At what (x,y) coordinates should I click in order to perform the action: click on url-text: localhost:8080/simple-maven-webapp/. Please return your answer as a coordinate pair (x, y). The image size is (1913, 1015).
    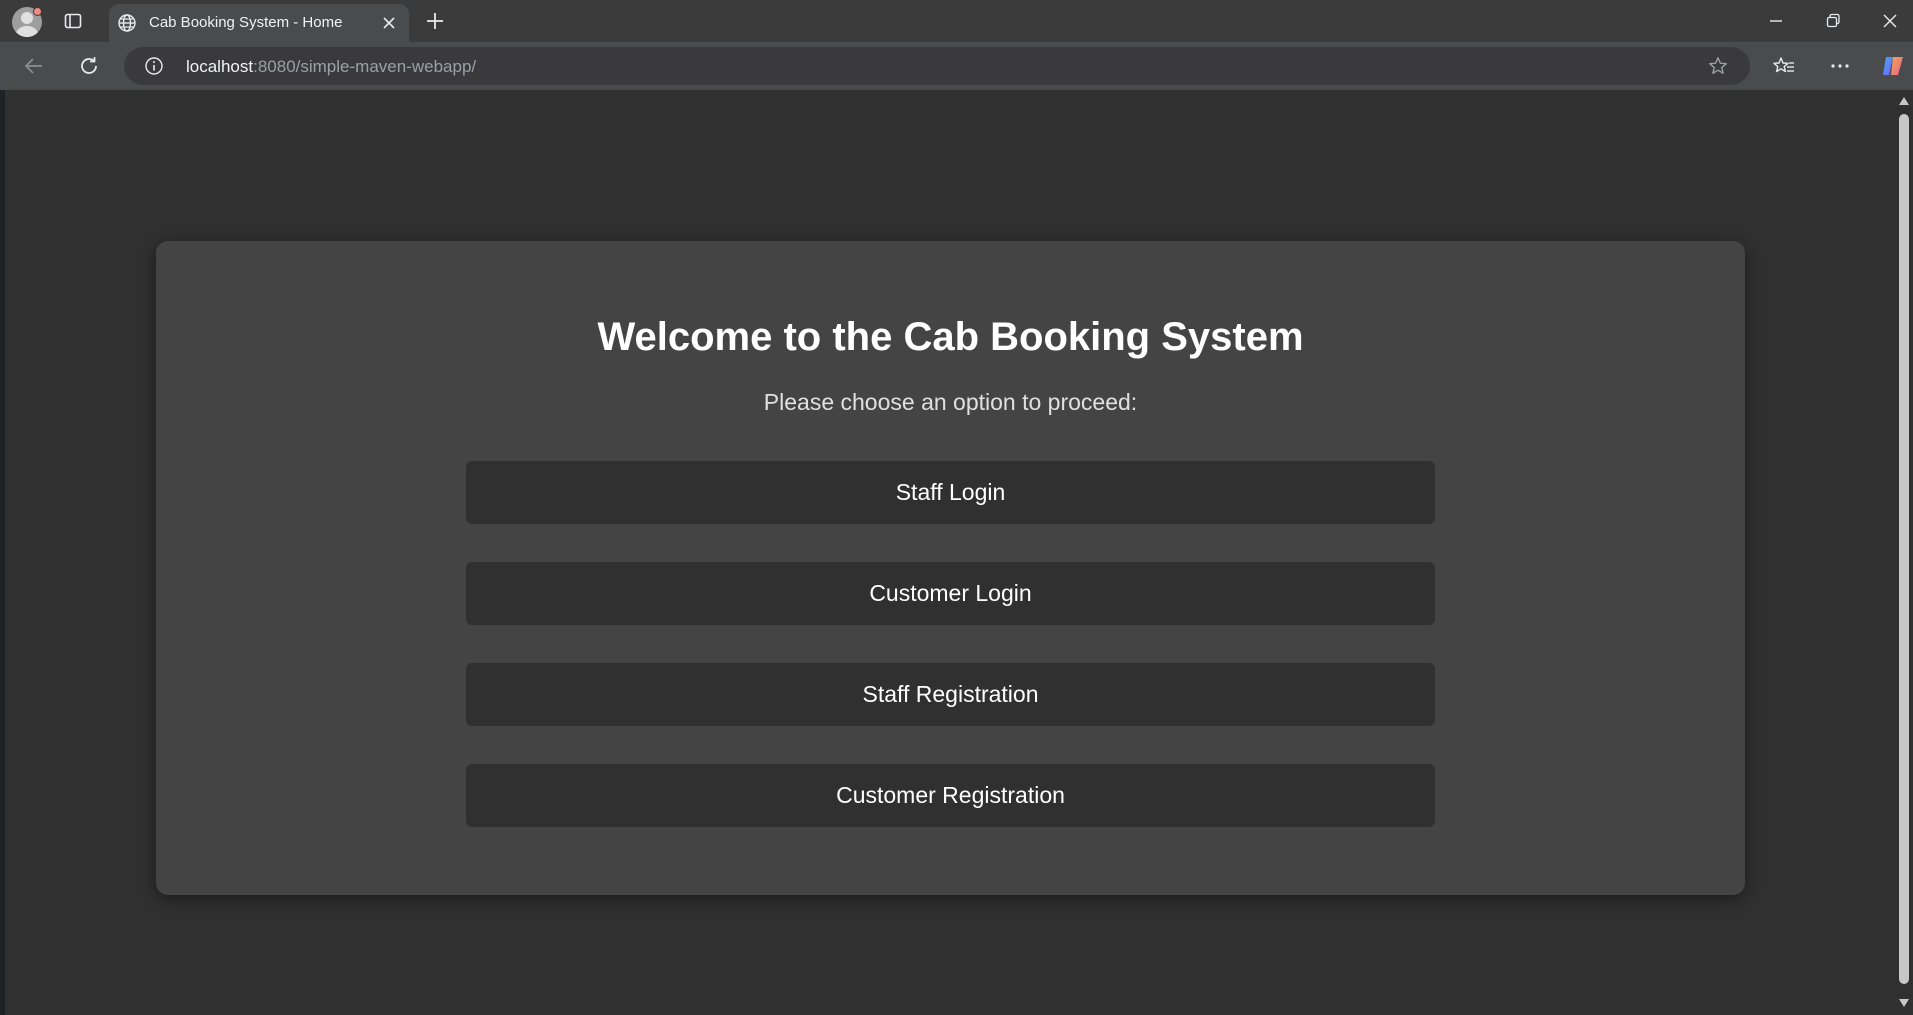
    Looking at the image, I should click on (331, 67).